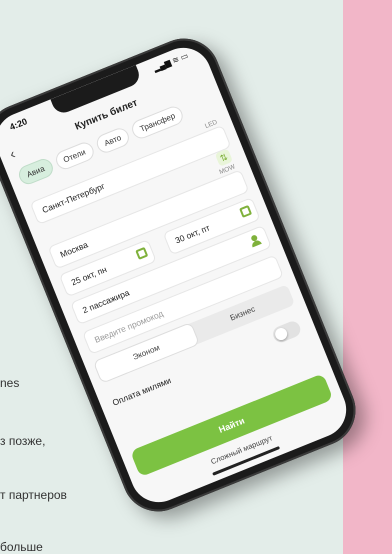  Describe the element at coordinates (367, 277) in the screenshot. I see `pink-side-strip` at that location.